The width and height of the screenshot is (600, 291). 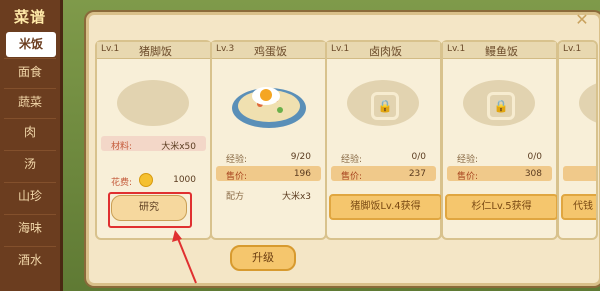 I want to click on pointer-arrow-icon, so click(x=184, y=257).